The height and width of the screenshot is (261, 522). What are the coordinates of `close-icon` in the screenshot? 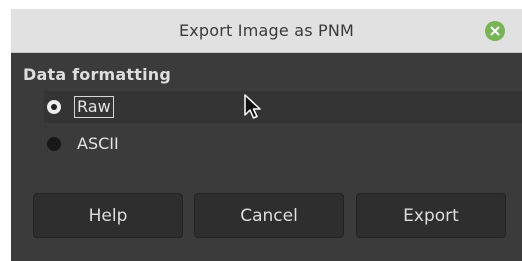 It's located at (495, 31).